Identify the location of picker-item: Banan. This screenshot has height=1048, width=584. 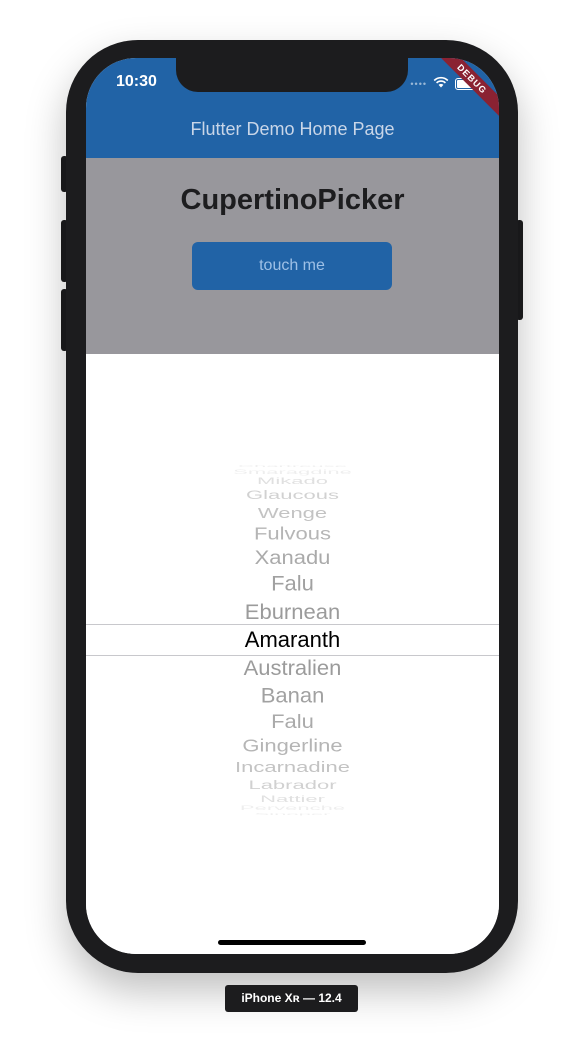
(292, 695).